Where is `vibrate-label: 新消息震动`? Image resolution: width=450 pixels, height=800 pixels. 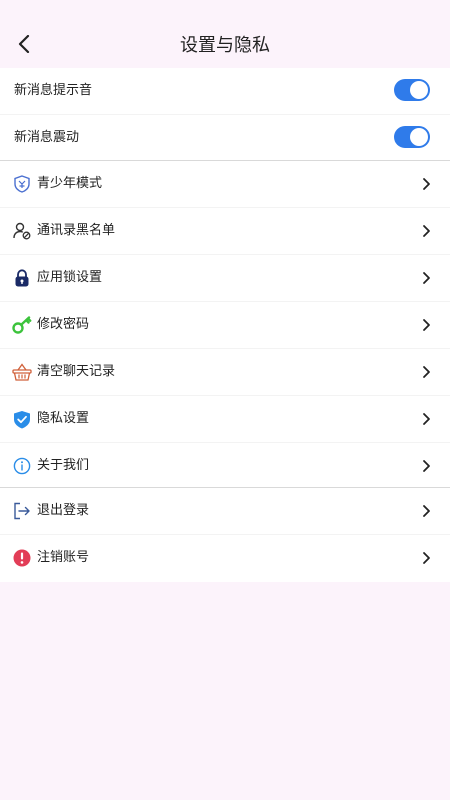 vibrate-label: 新消息震动 is located at coordinates (47, 137).